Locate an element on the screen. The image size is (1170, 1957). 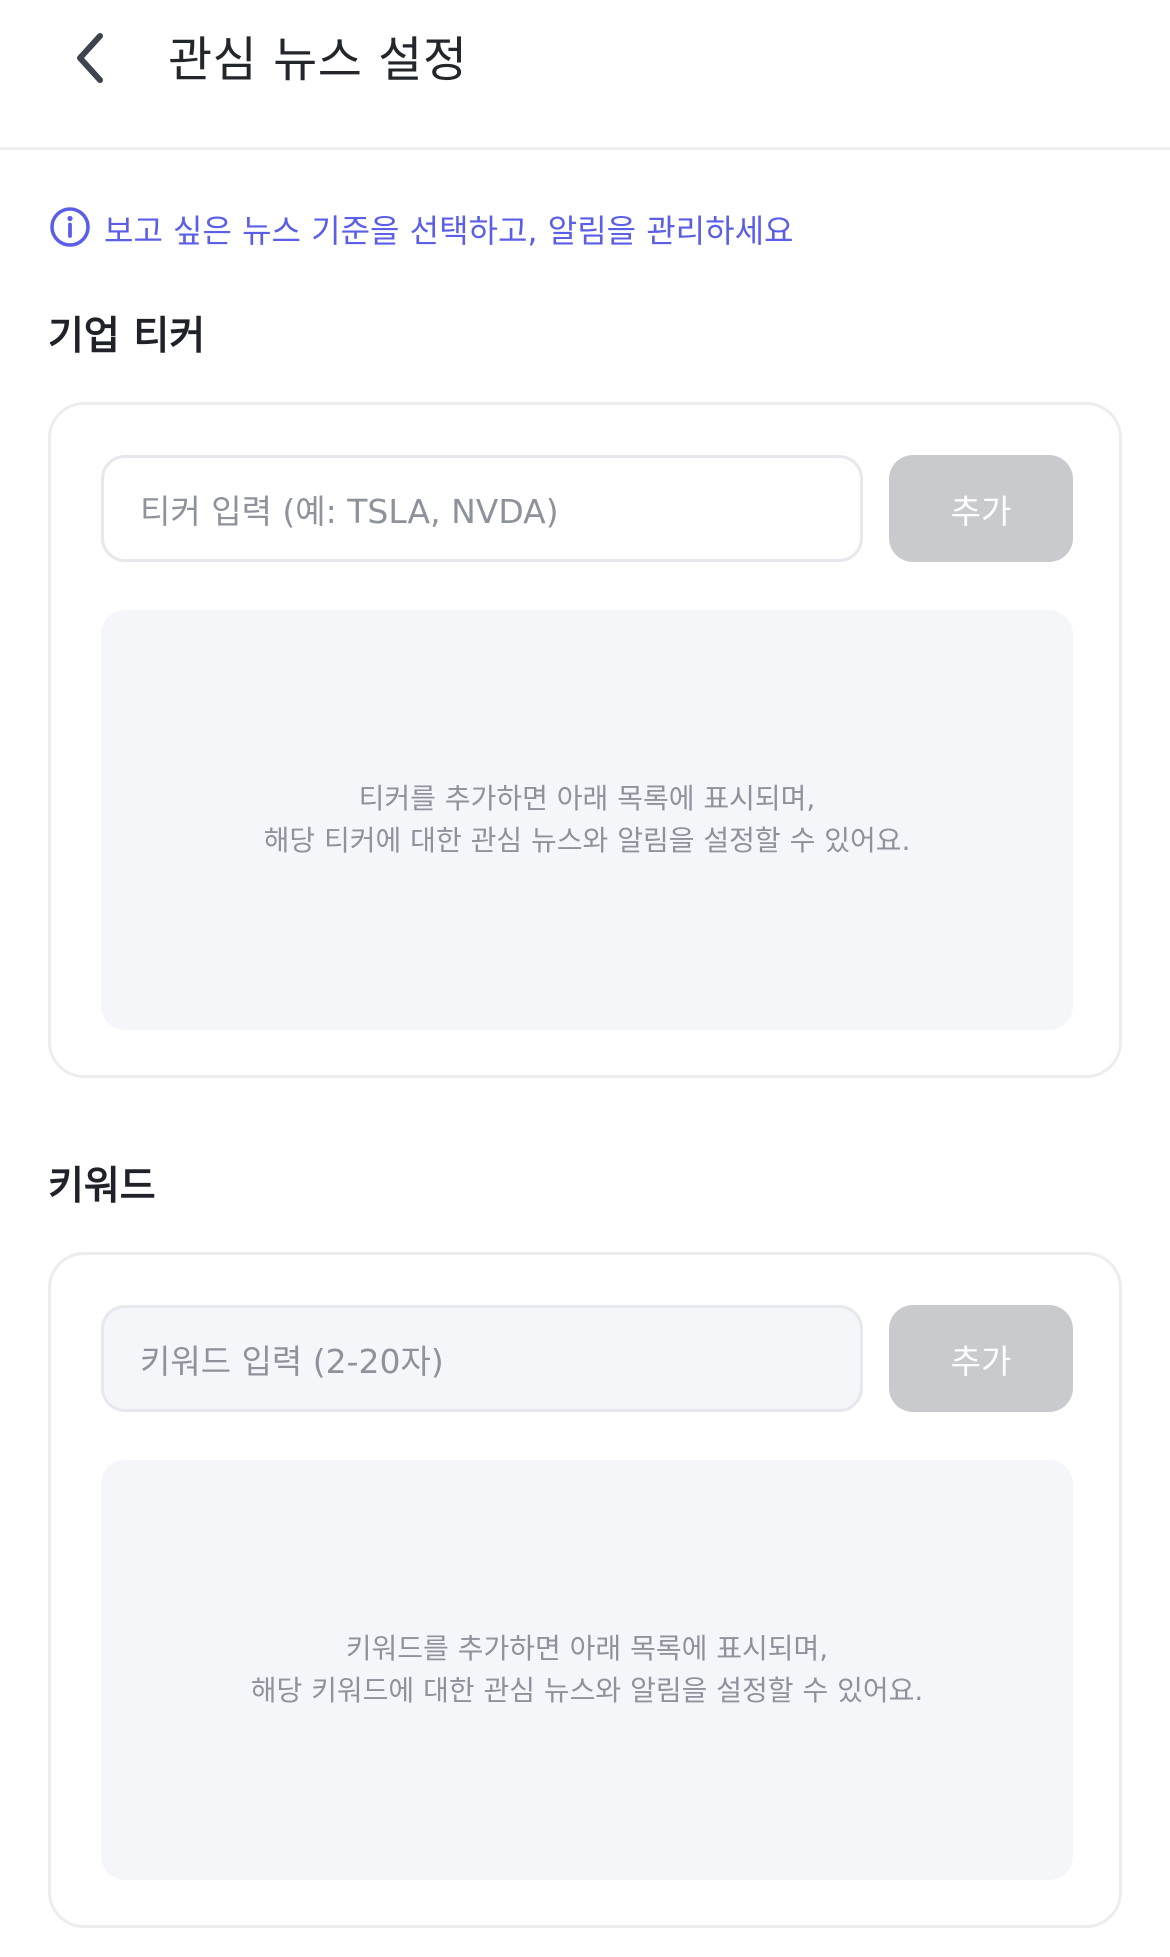
keyword-empty-line1: 키워드를 추가하면 아래 목록에 표시되며, is located at coordinates (587, 1648).